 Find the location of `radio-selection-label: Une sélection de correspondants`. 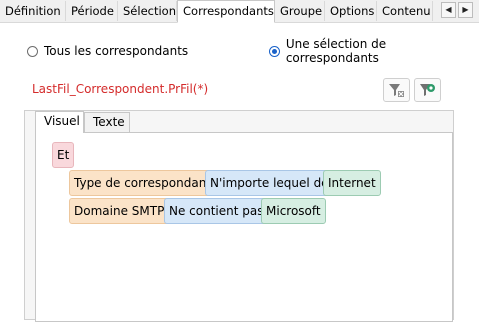

radio-selection-label: Une sélection de correspondants is located at coordinates (336, 51).